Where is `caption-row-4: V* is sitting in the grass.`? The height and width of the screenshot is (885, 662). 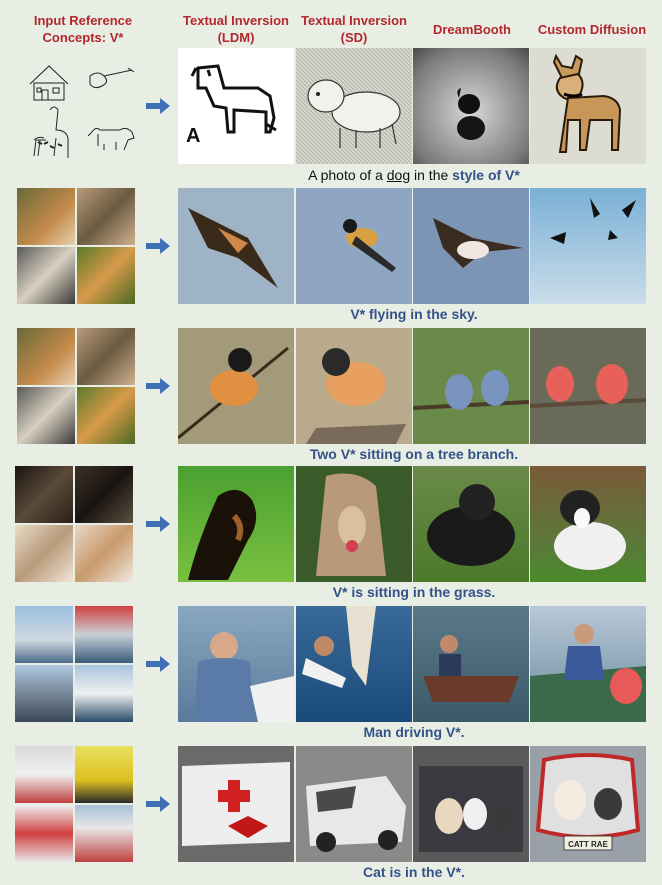
caption-row-4: V* is sitting in the grass. is located at coordinates (414, 592).